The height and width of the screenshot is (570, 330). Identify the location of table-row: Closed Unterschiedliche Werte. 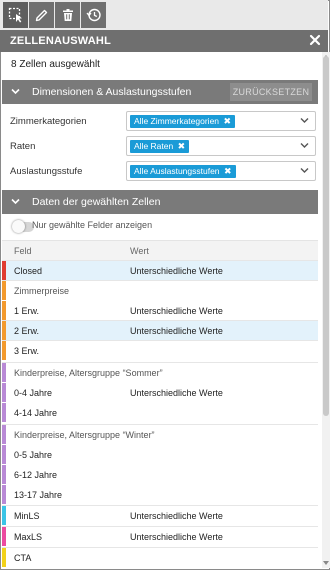
(160, 270).